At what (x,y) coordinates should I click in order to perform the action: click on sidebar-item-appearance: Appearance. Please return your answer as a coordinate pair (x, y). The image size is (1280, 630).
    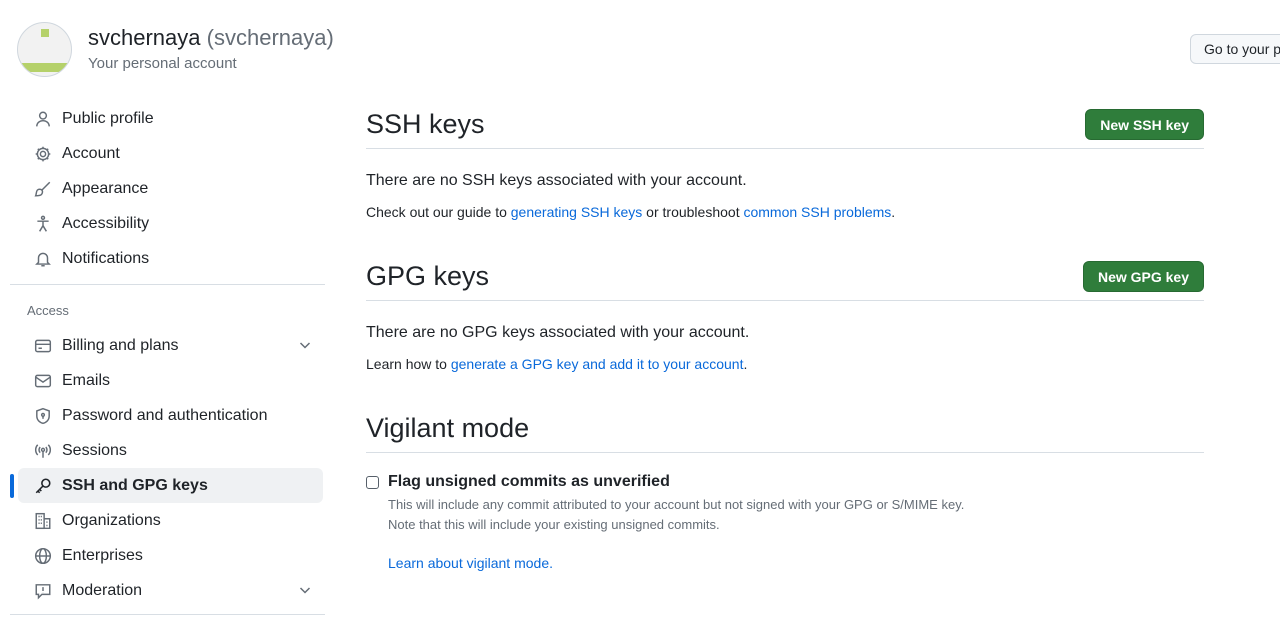
    Looking at the image, I should click on (170, 188).